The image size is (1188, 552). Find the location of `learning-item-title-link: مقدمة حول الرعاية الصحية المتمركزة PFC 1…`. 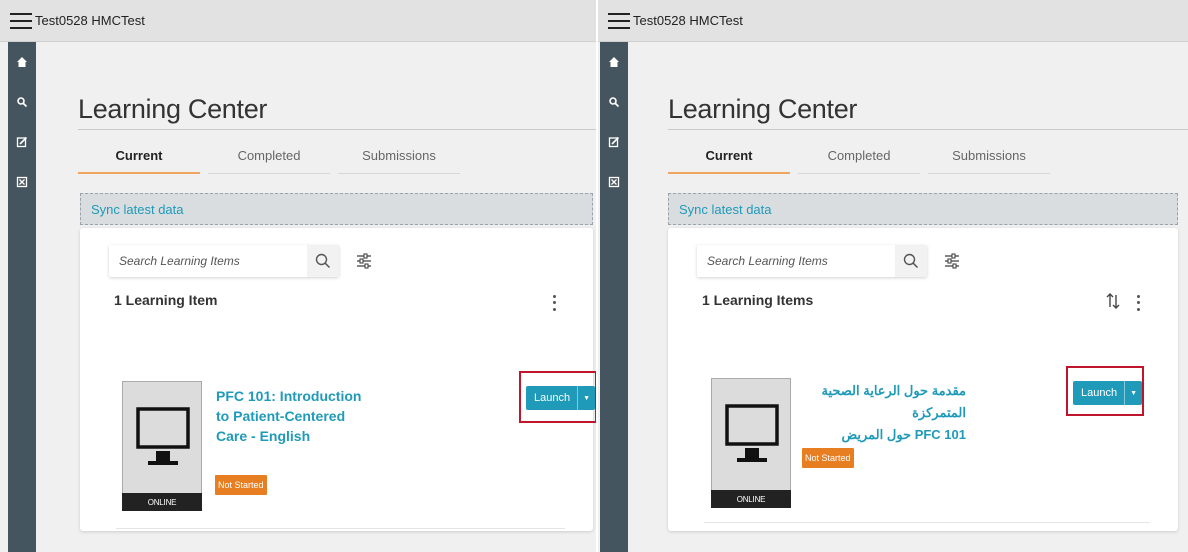

learning-item-title-link: مقدمة حول الرعاية الصحية المتمركزة PFC 1… is located at coordinates (881, 413).